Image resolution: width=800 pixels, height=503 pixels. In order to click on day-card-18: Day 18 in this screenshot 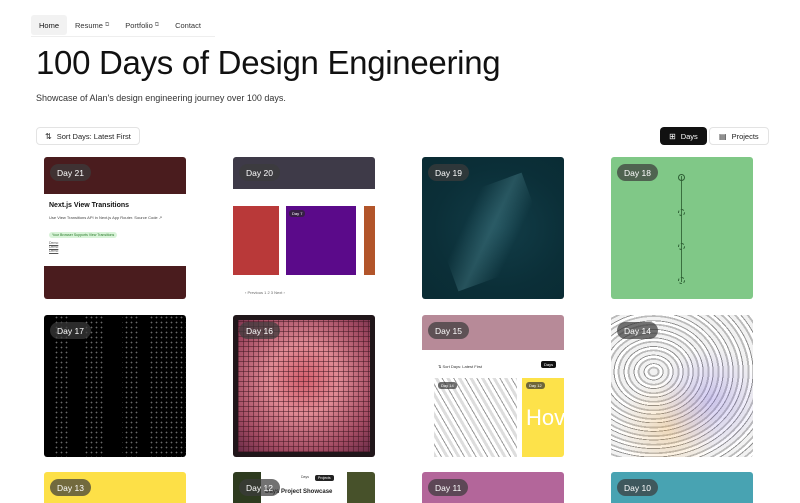, I will do `click(682, 228)`.